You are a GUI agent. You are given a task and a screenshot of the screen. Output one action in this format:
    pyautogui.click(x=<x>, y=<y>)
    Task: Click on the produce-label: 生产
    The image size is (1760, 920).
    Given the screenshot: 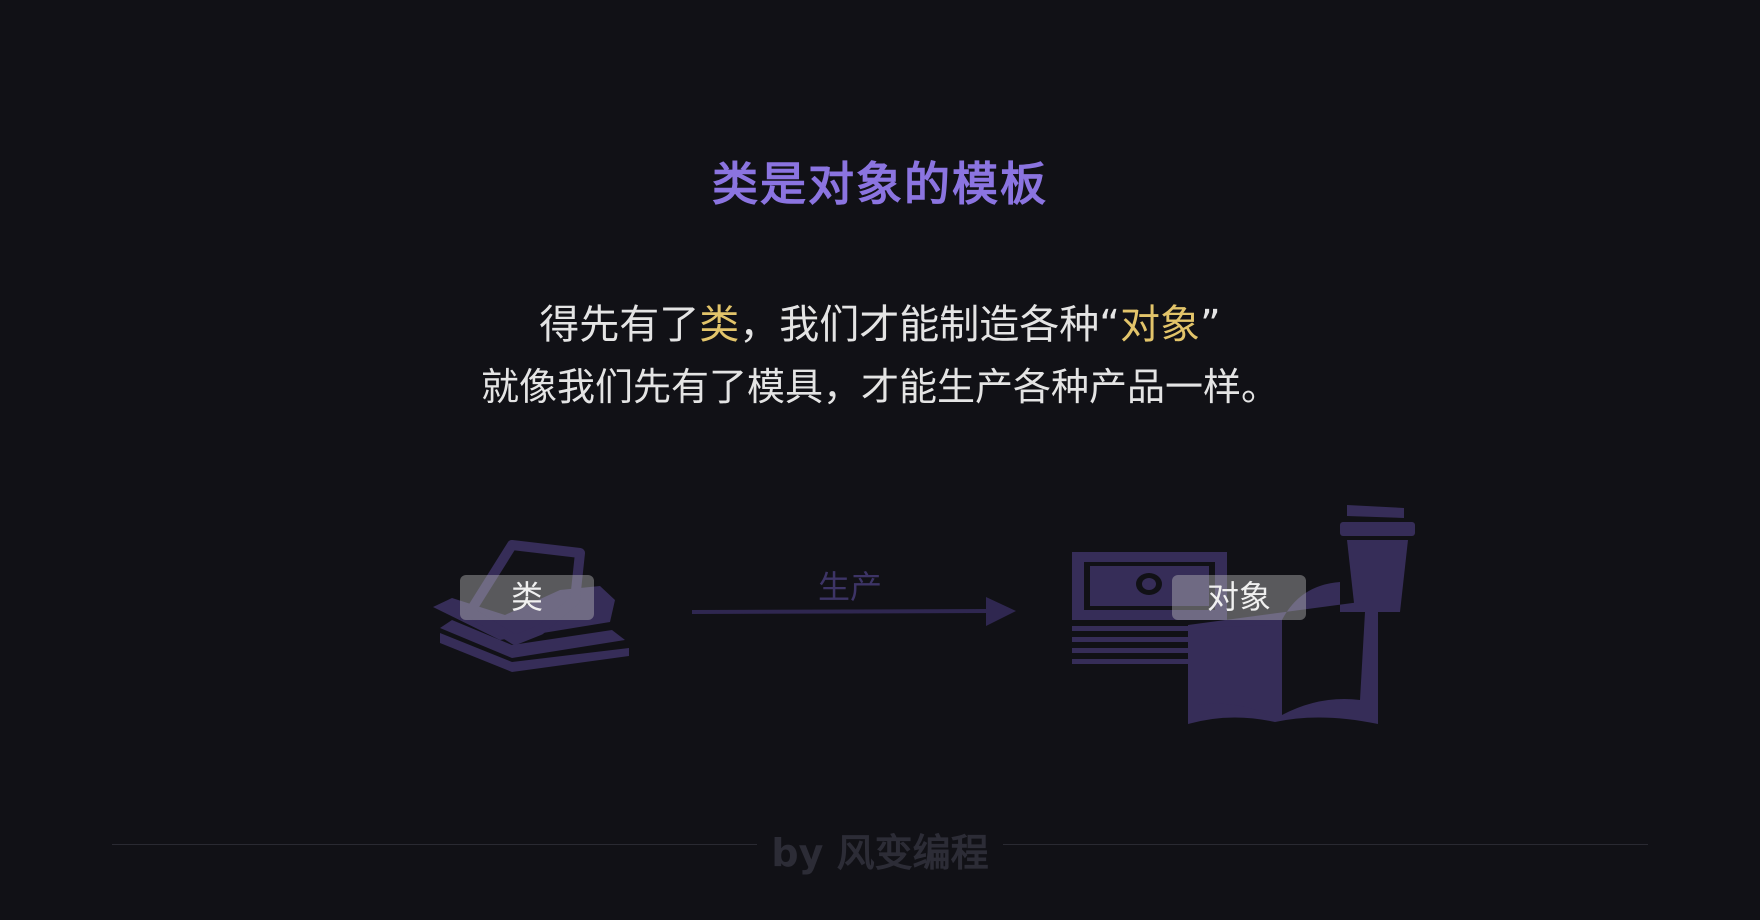 What is the action you would take?
    pyautogui.click(x=849, y=587)
    